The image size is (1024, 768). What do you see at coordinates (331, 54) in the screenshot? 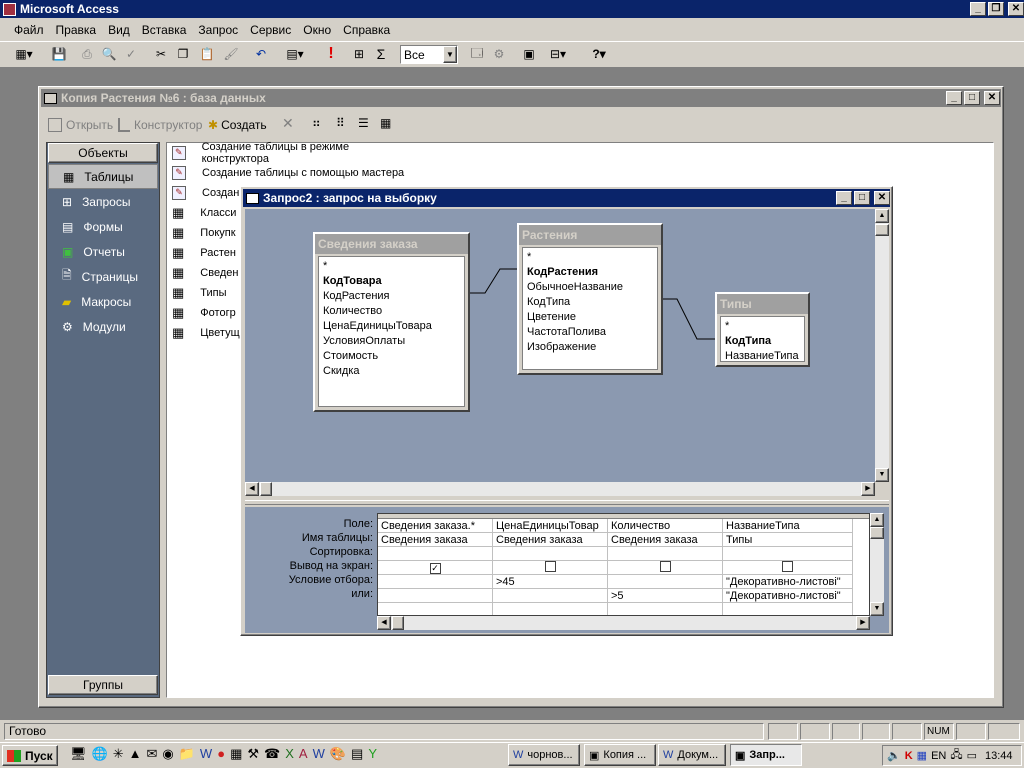
I see `run-icon: !` at bounding box center [331, 54].